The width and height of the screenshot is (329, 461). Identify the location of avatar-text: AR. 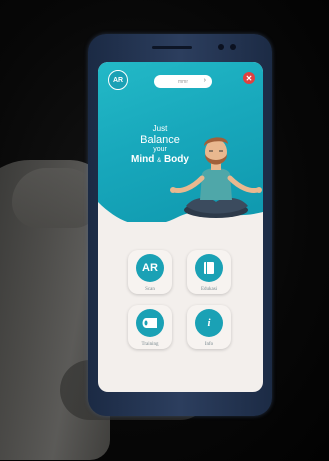
(118, 80).